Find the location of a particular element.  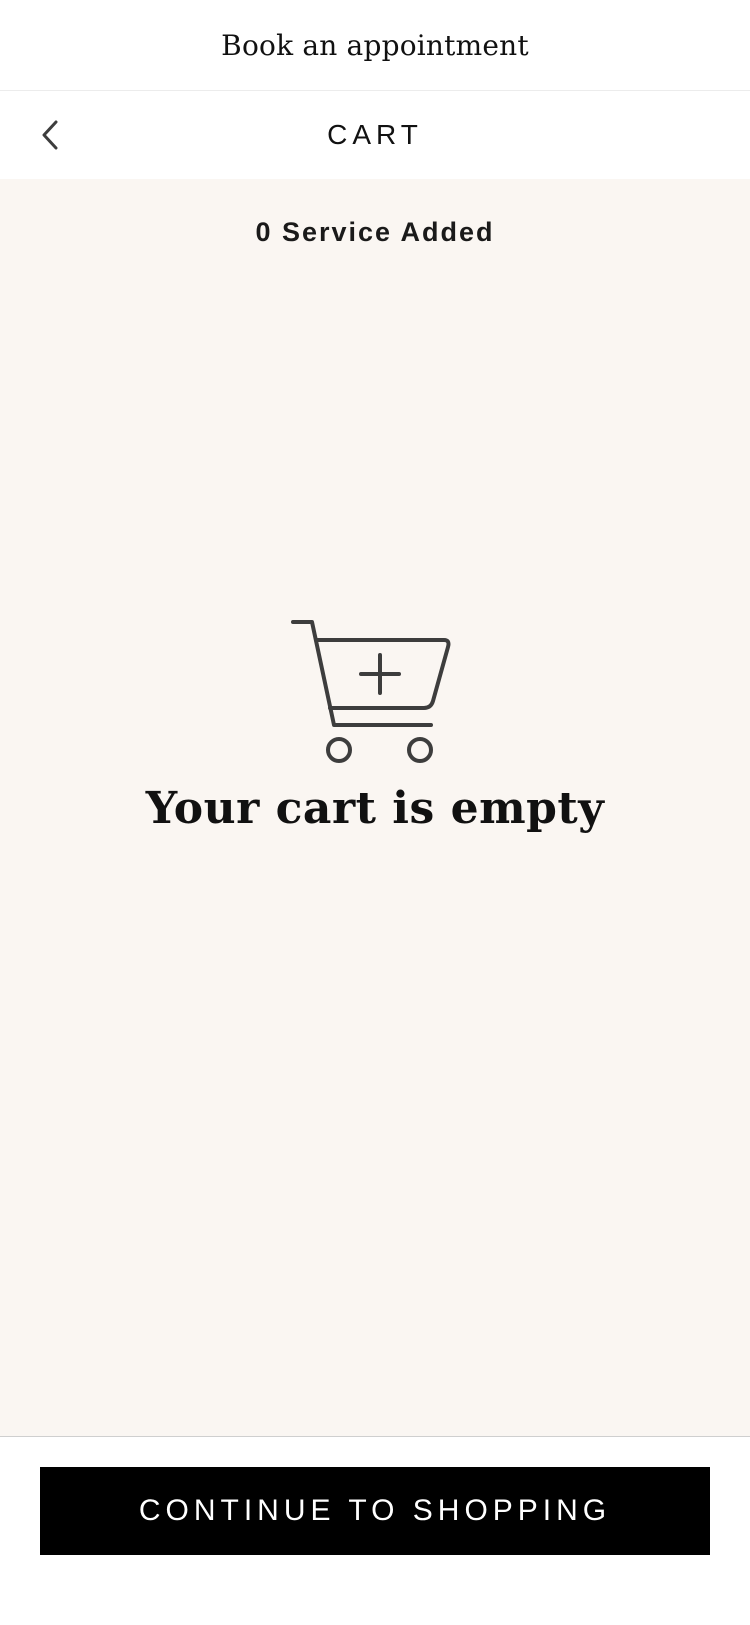

footer: CONTINUE TO SHOPPING is located at coordinates (375, 1530).